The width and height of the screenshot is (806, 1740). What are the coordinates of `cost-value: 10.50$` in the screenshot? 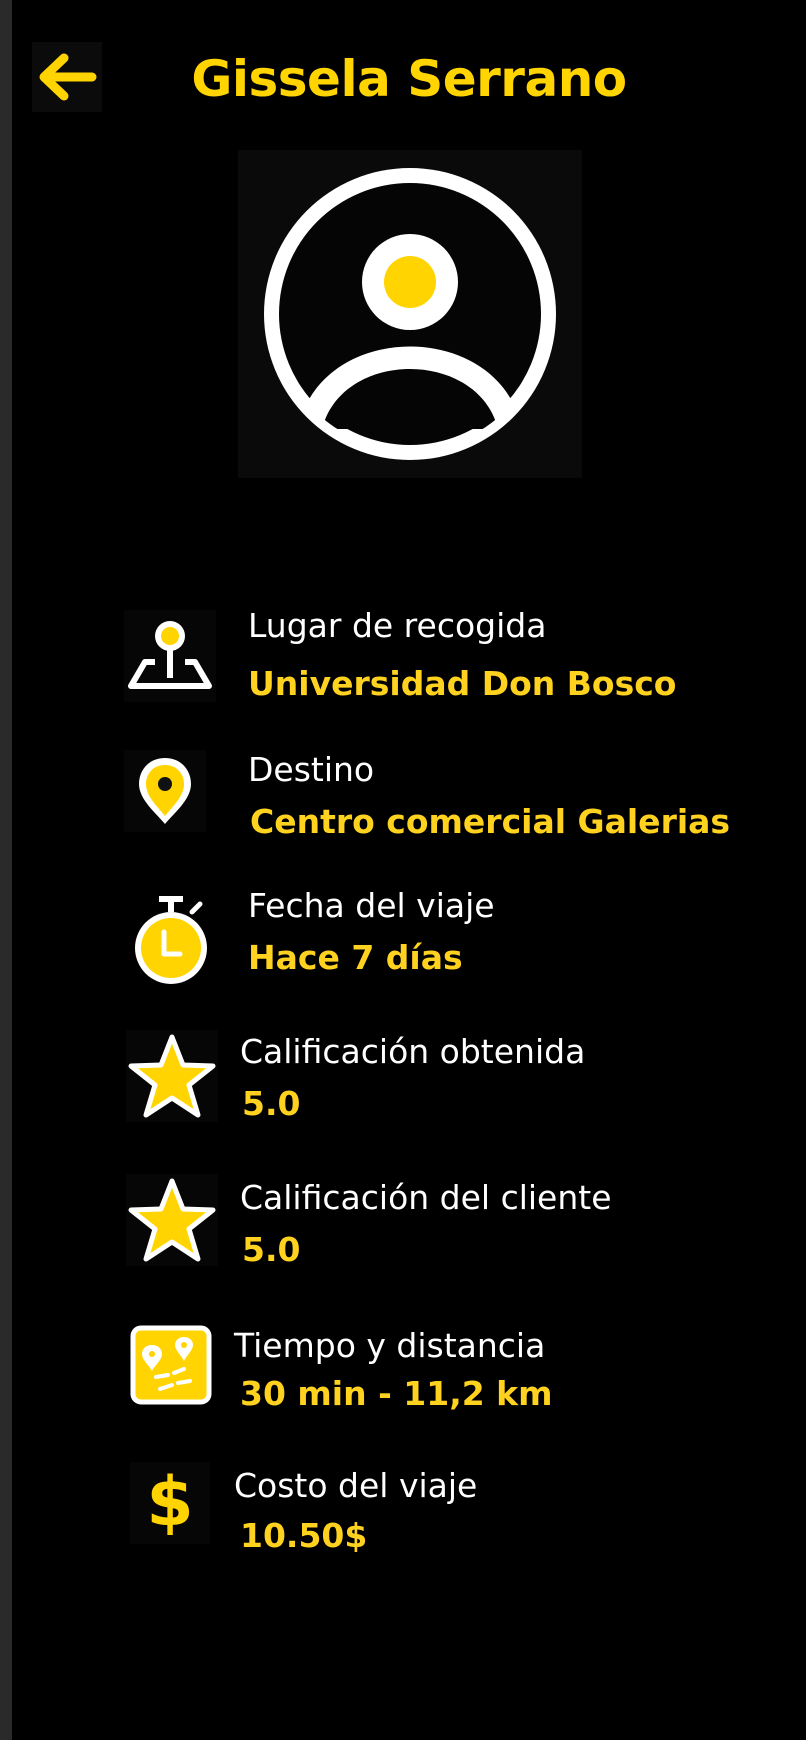 It's located at (304, 1535).